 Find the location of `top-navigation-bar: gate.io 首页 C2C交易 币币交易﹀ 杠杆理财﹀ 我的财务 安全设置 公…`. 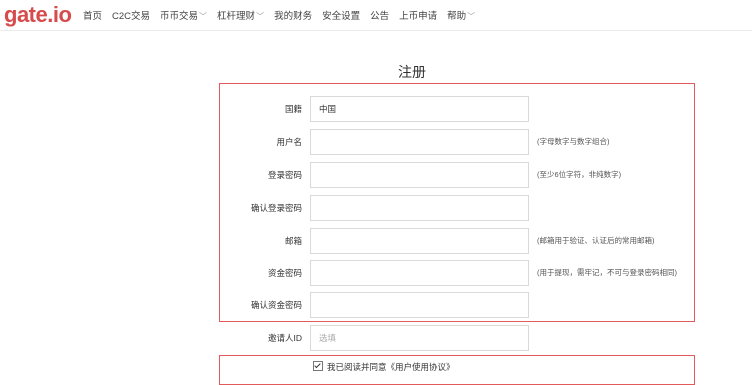

top-navigation-bar: gate.io 首页 C2C交易 币币交易﹀ 杠杆理财﹀ 我的财务 安全设置 公… is located at coordinates (376, 15).